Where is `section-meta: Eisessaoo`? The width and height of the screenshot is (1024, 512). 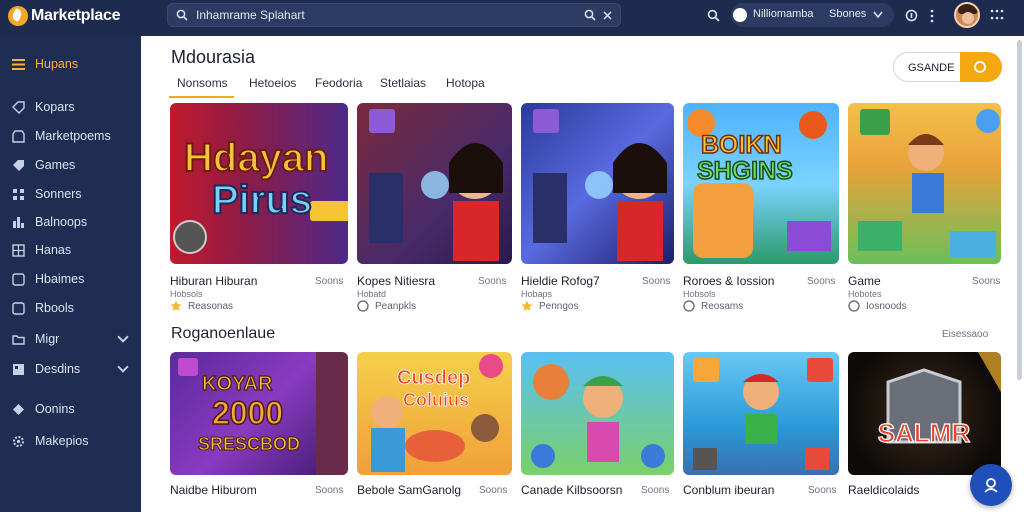 section-meta: Eisessaoo is located at coordinates (965, 334).